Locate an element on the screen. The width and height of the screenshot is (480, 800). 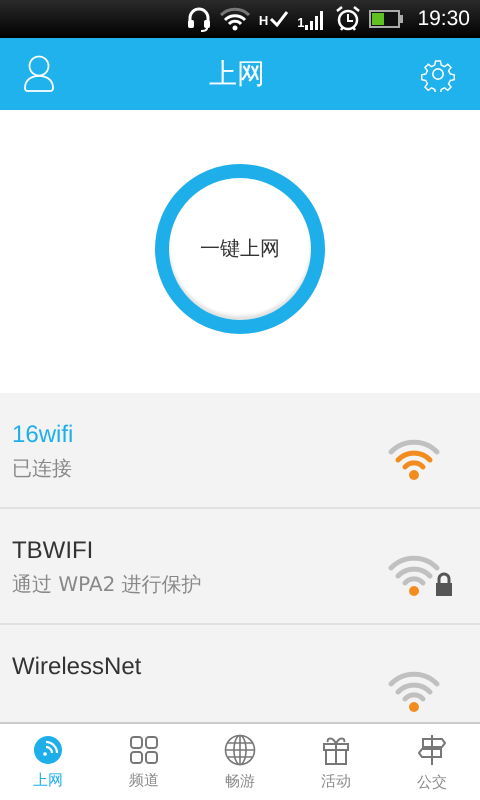
tab: 公交 is located at coordinates (432, 762).